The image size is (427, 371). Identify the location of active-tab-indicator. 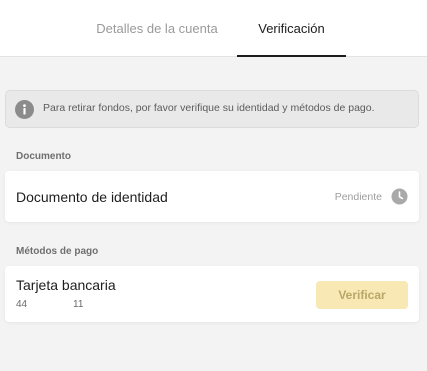
(291, 56).